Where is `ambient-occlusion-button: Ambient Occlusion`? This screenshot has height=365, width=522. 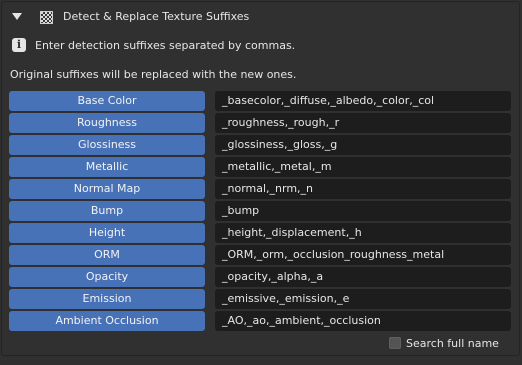
ambient-occlusion-button: Ambient Occlusion is located at coordinates (107, 321).